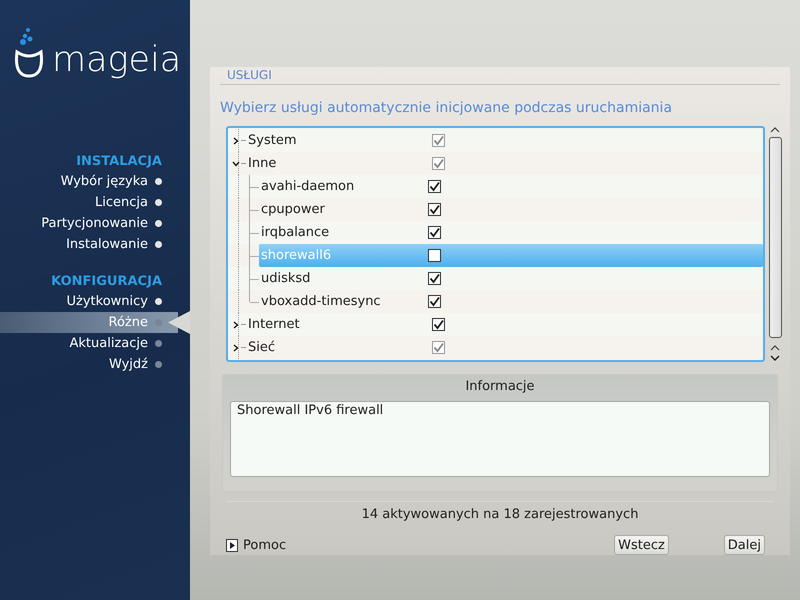  What do you see at coordinates (95, 364) in the screenshot?
I see `nav-item: Wyjdź` at bounding box center [95, 364].